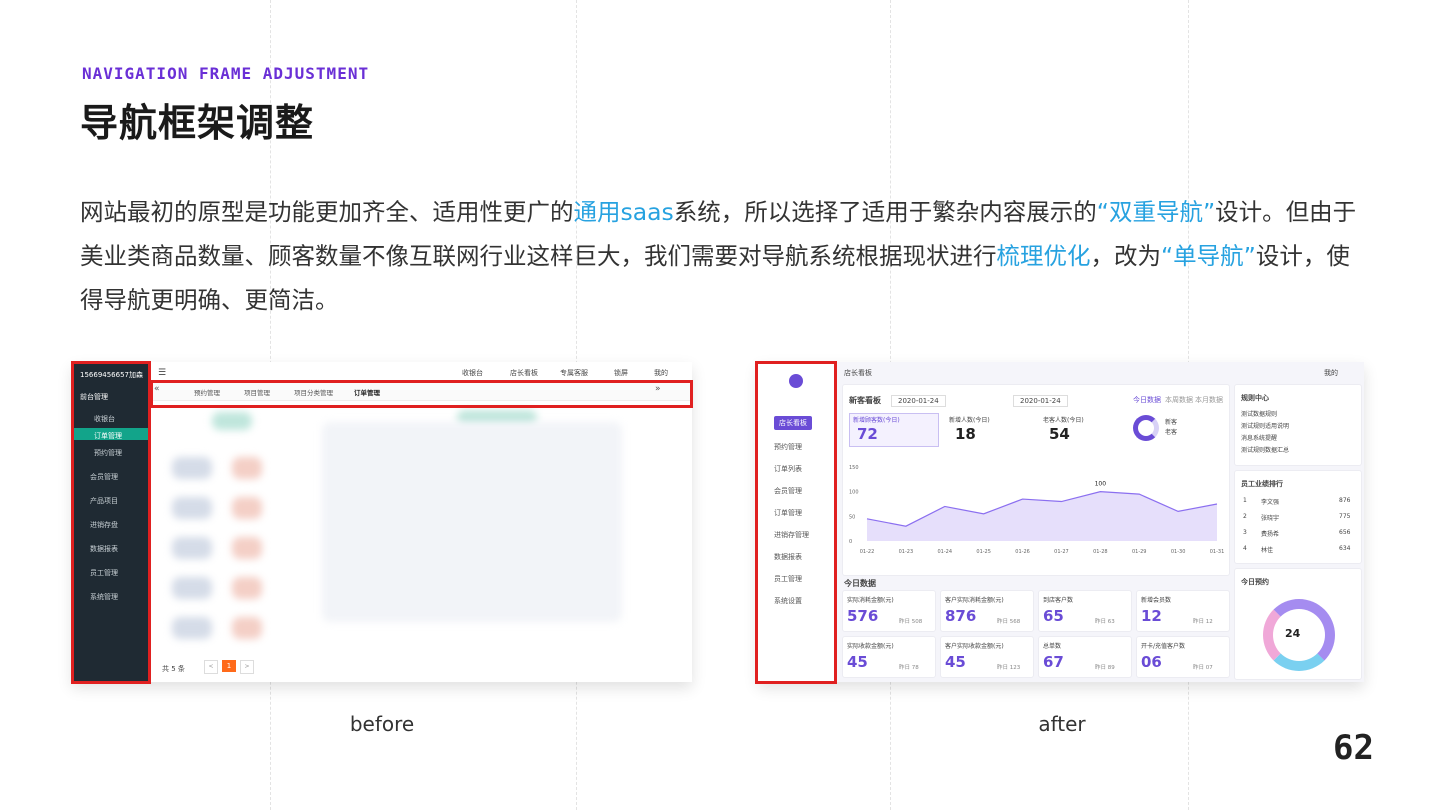  What do you see at coordinates (1208, 256) in the screenshot?
I see `para-highlight: “单导航”` at bounding box center [1208, 256].